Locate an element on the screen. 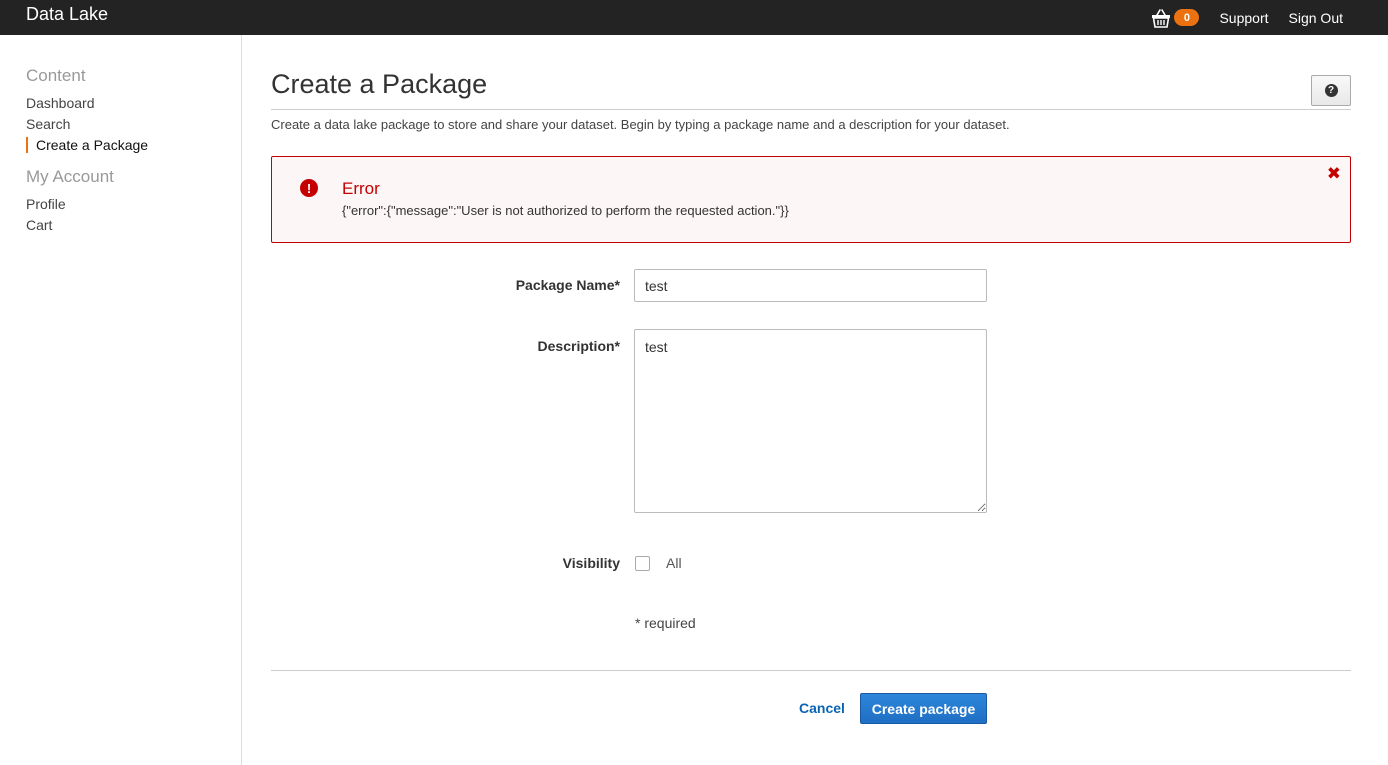 Image resolution: width=1388 pixels, height=765 pixels. cart-link: 0 is located at coordinates (1175, 18).